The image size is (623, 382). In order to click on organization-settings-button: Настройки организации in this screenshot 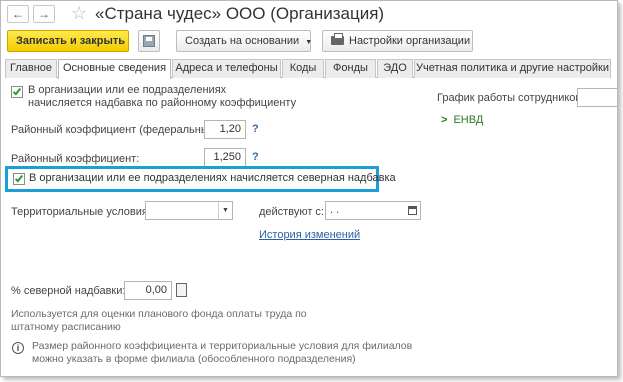, I will do `click(397, 41)`.